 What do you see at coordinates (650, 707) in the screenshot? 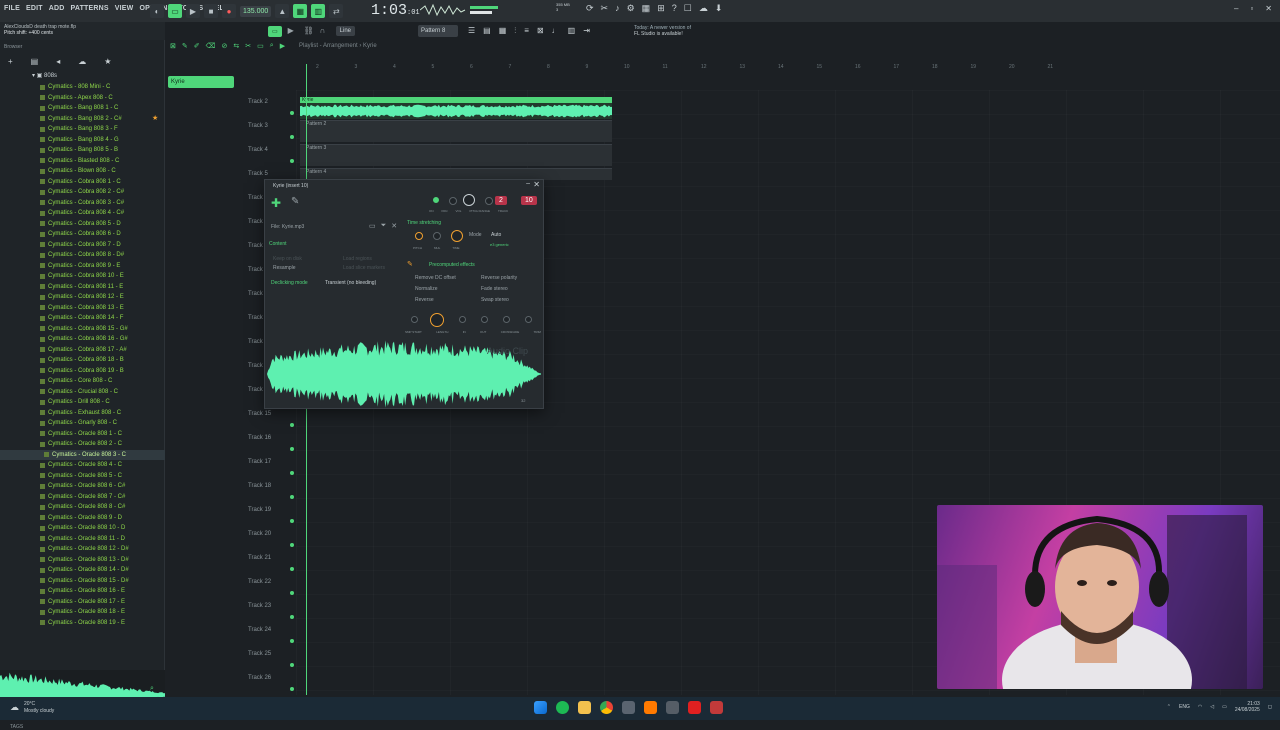
I see `fl-studio-icon` at bounding box center [650, 707].